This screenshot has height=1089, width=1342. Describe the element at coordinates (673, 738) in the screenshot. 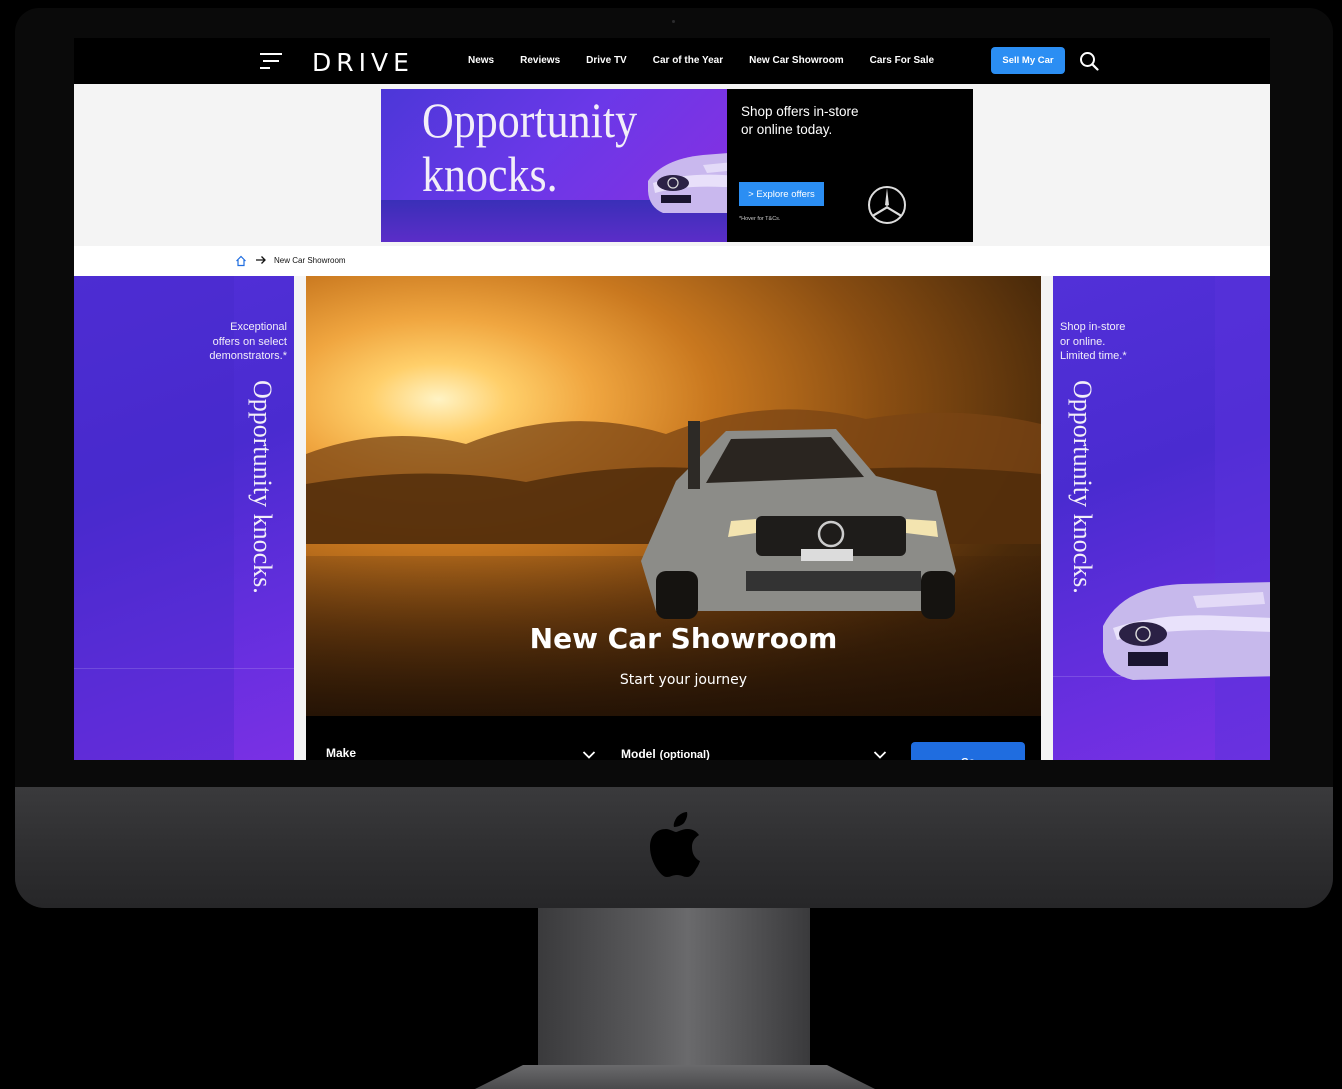

I see `vehicle-search-bar: Make Model(optional) Go` at that location.